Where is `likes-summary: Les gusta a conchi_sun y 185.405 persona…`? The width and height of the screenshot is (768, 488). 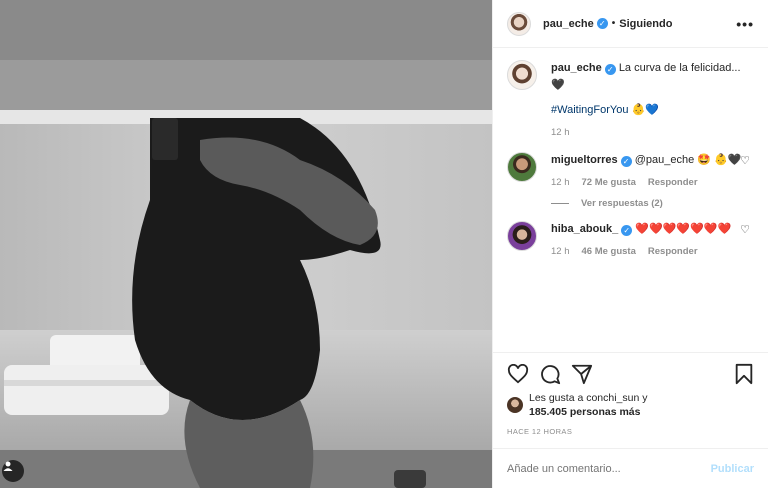 likes-summary: Les gusta a conchi_sun y 185.405 persona… is located at coordinates (630, 405).